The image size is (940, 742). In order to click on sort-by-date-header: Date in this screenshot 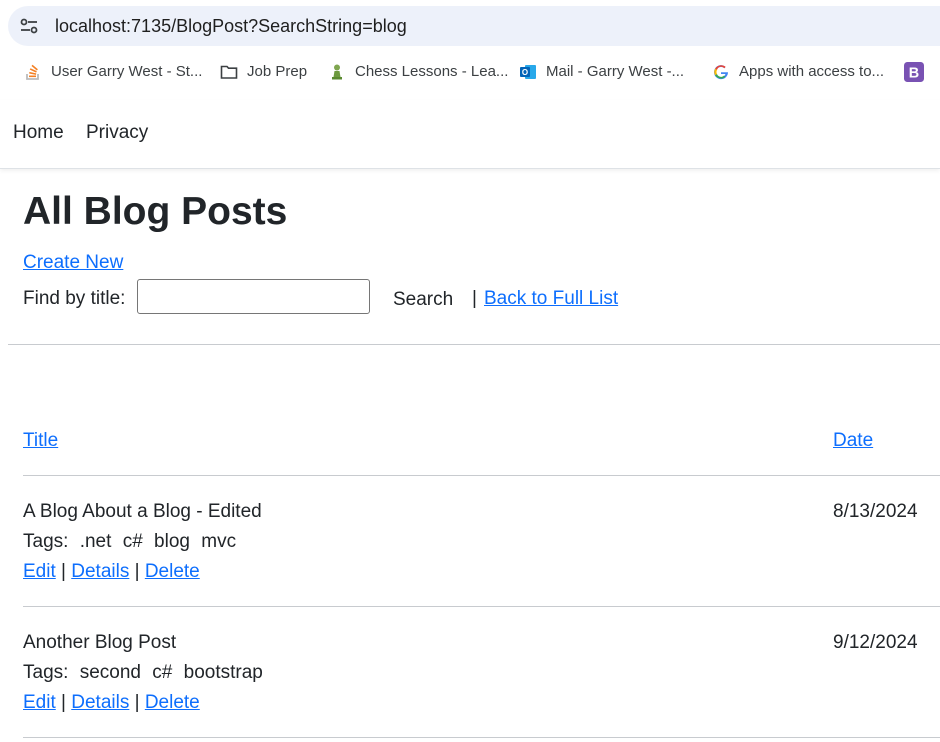, I will do `click(853, 441)`.